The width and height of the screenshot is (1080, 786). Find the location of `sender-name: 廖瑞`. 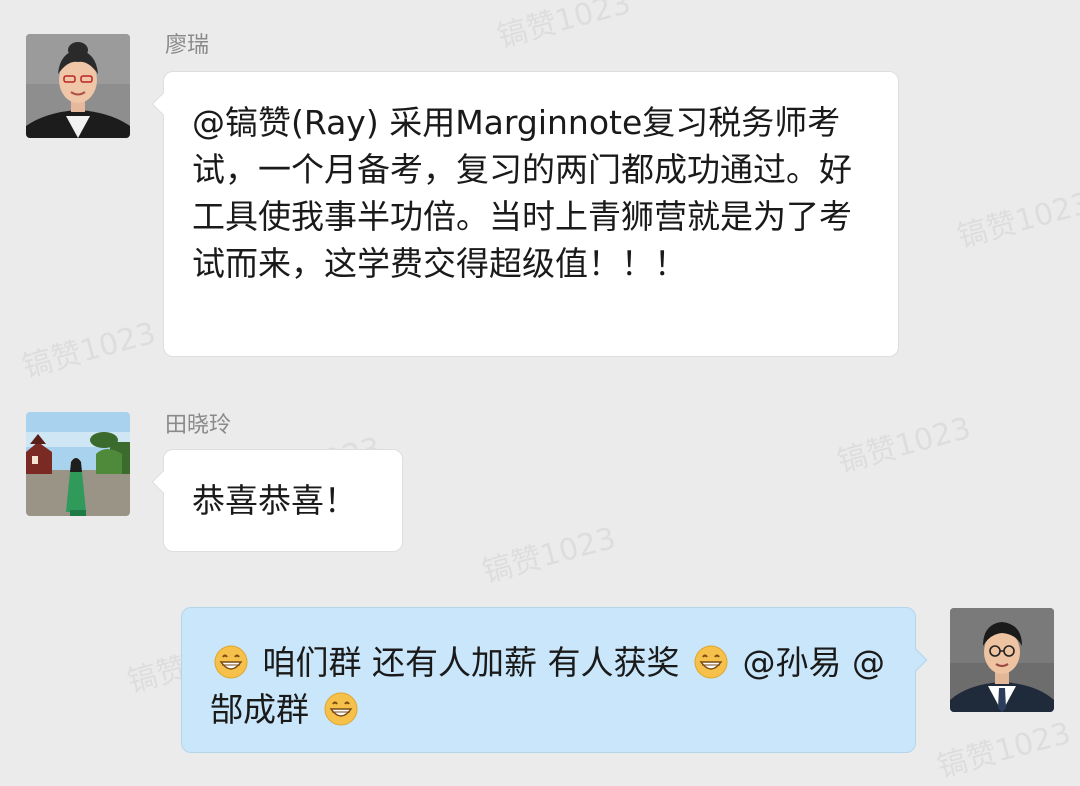

sender-name: 廖瑞 is located at coordinates (187, 45).